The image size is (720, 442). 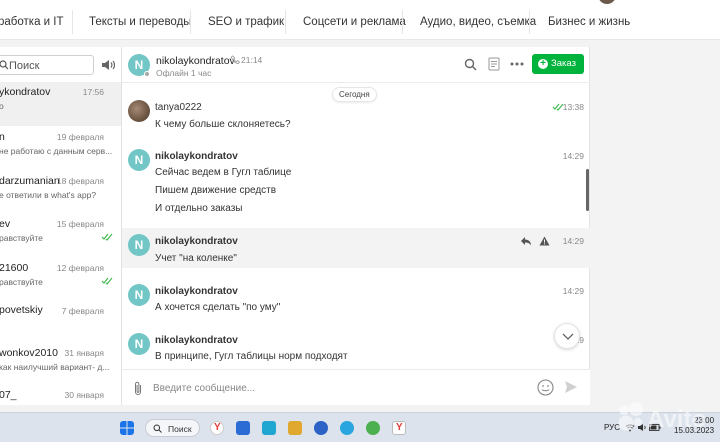 I want to click on nav-category-social: Соцсети и реклама, so click(x=354, y=22).